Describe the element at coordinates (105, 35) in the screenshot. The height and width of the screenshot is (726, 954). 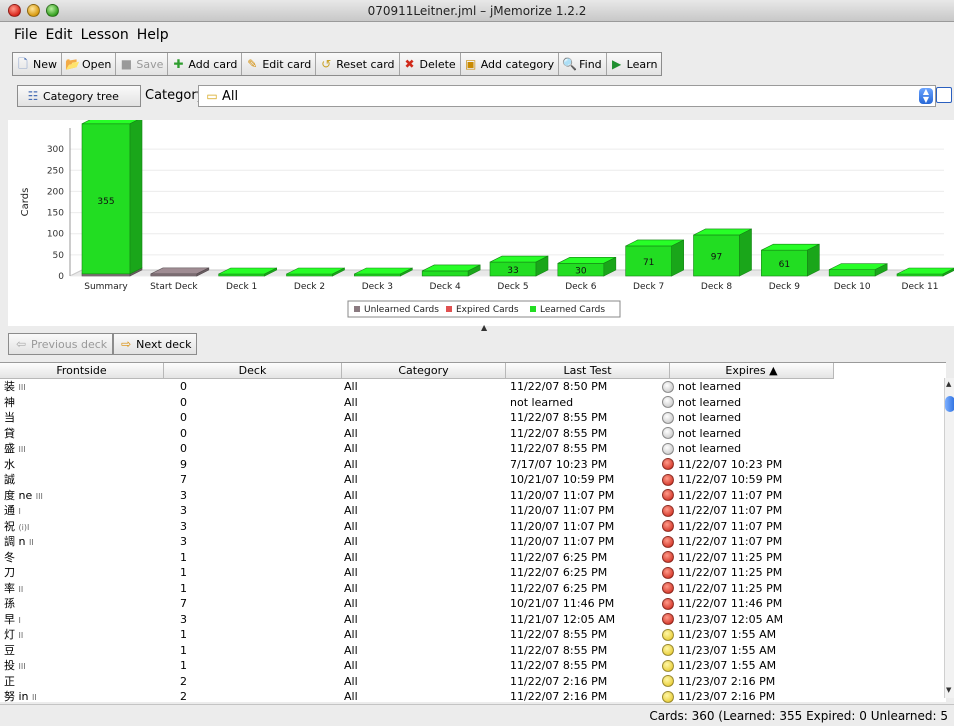
I see `menu-lesson: Lesson` at that location.